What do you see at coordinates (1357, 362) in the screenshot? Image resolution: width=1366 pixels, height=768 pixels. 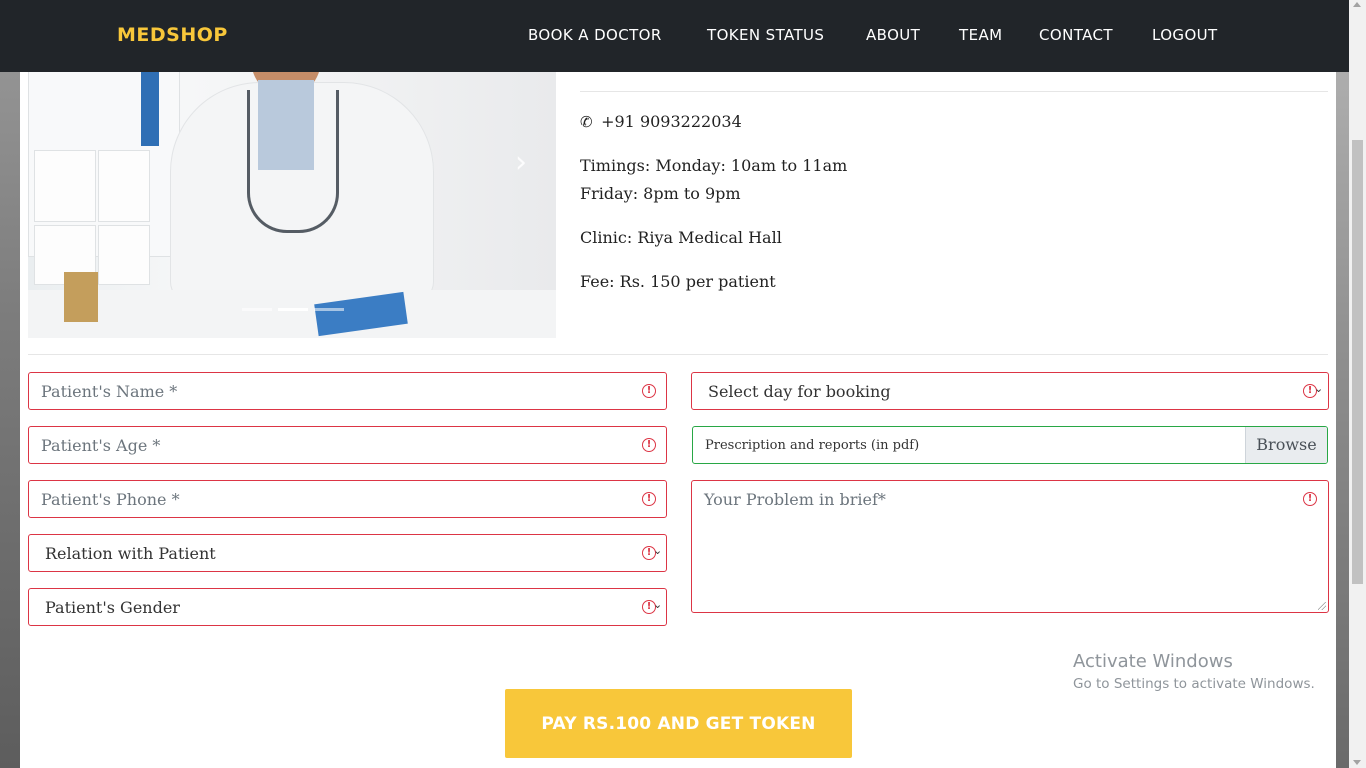 I see `scroll-thumb` at bounding box center [1357, 362].